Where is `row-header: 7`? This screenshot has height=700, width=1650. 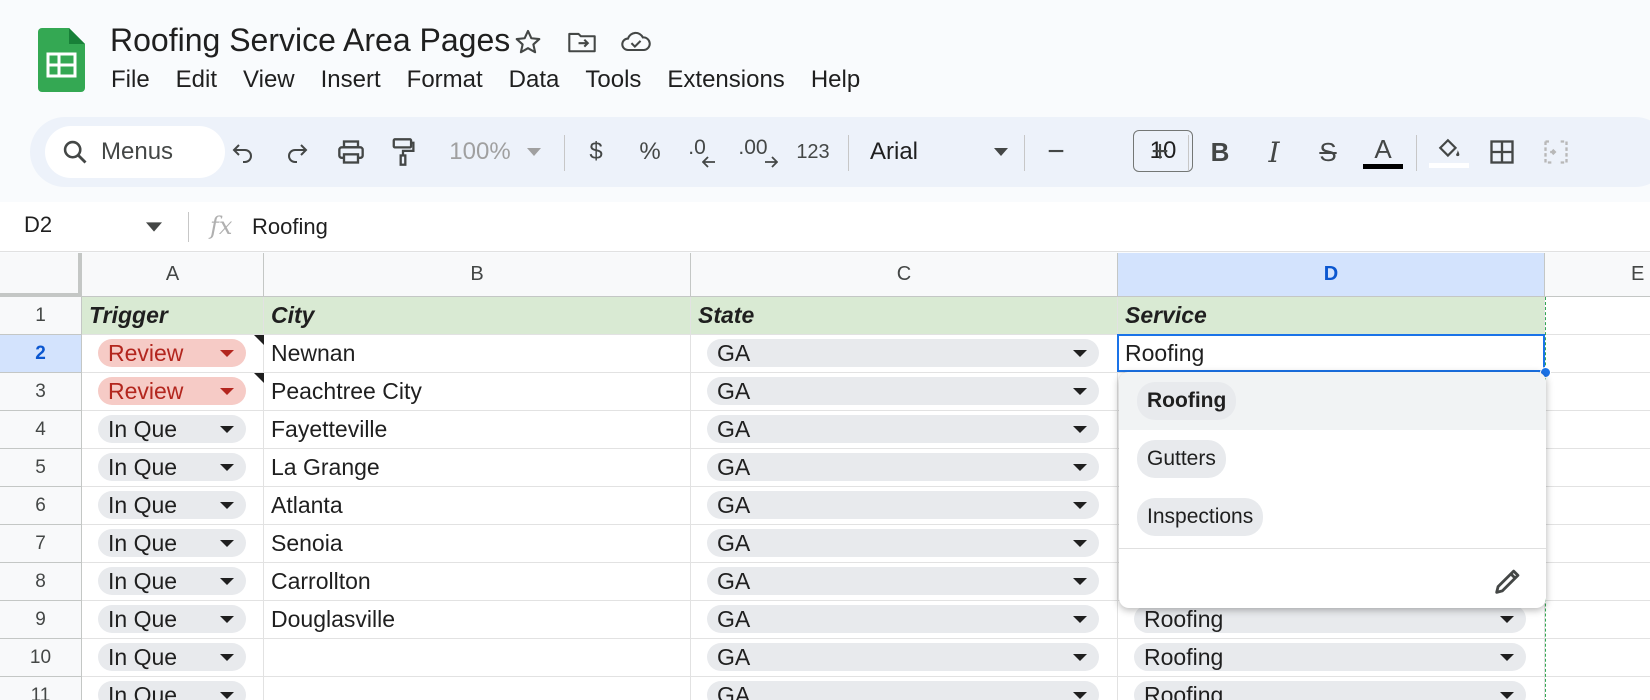 row-header: 7 is located at coordinates (41, 544).